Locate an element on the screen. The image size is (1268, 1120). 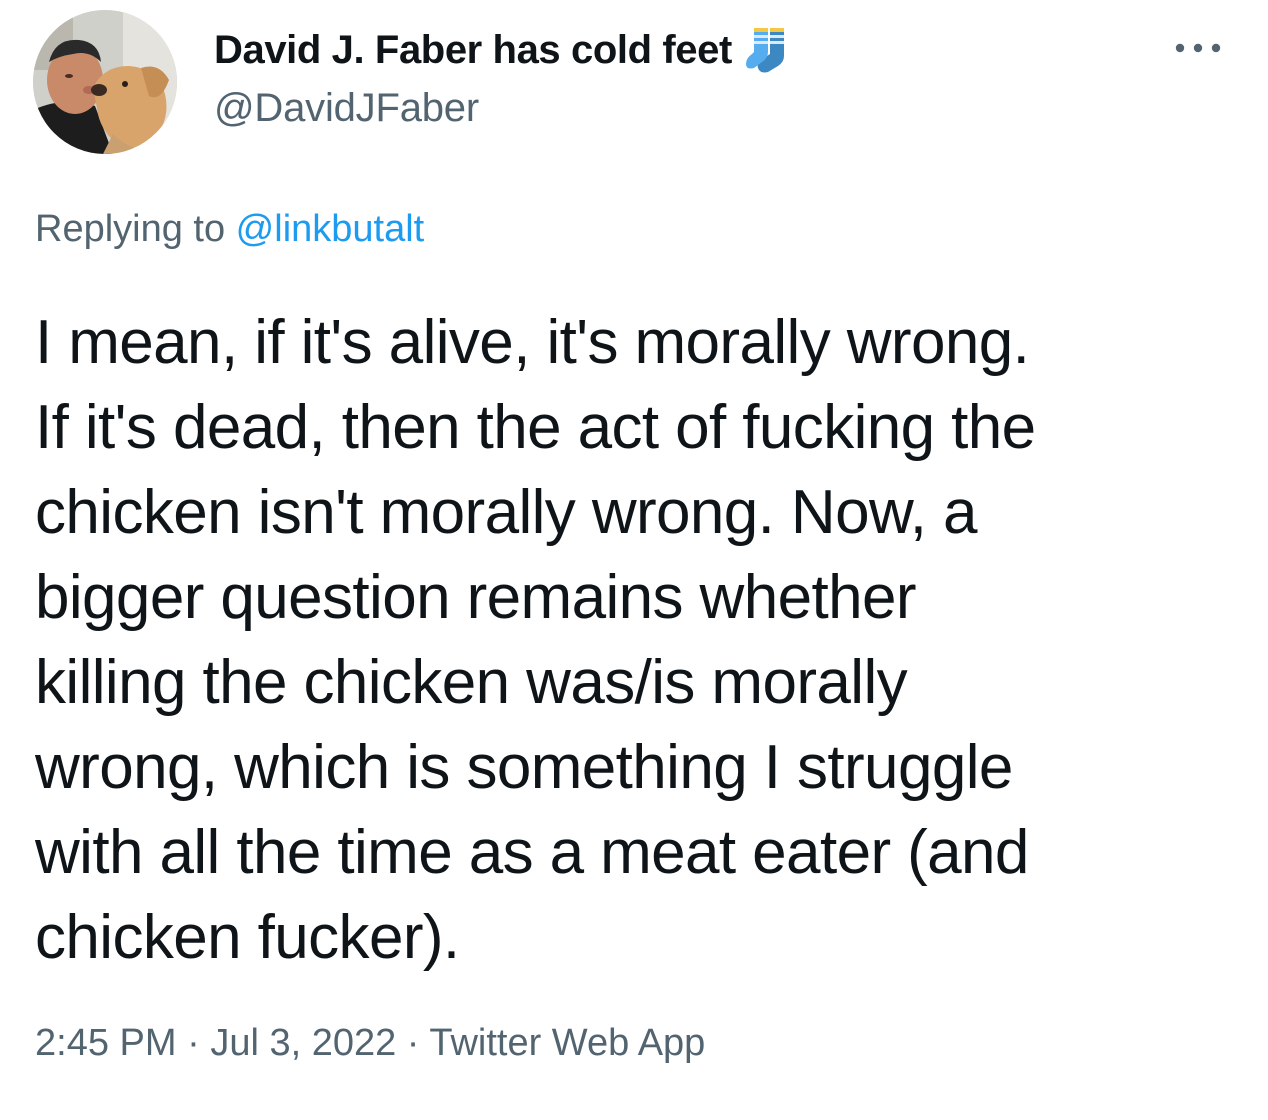
avatar is located at coordinates (105, 82).